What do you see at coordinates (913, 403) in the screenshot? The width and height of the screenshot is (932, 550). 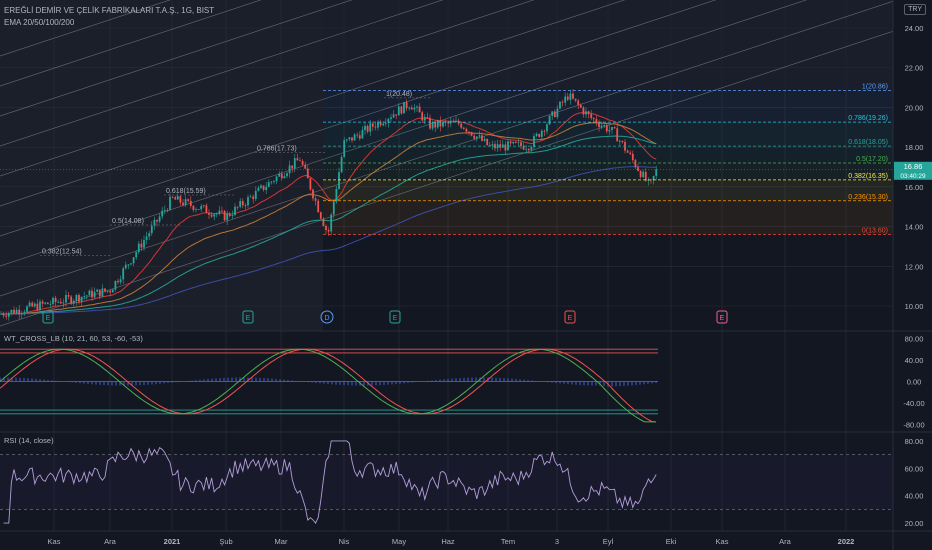 I see `wt-tick-label: -40.00` at bounding box center [913, 403].